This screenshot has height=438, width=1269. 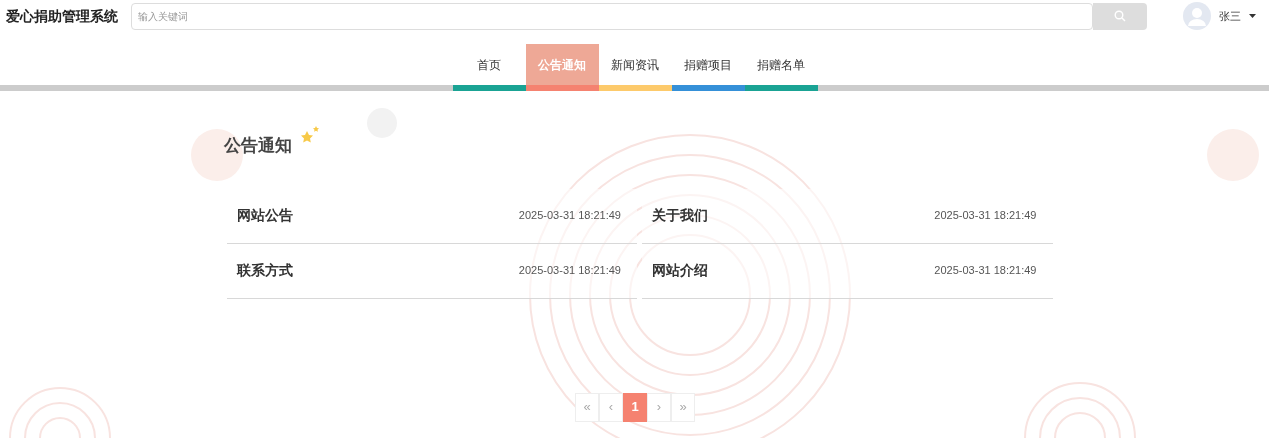 I want to click on notice-title: 联系方式, so click(x=264, y=270).